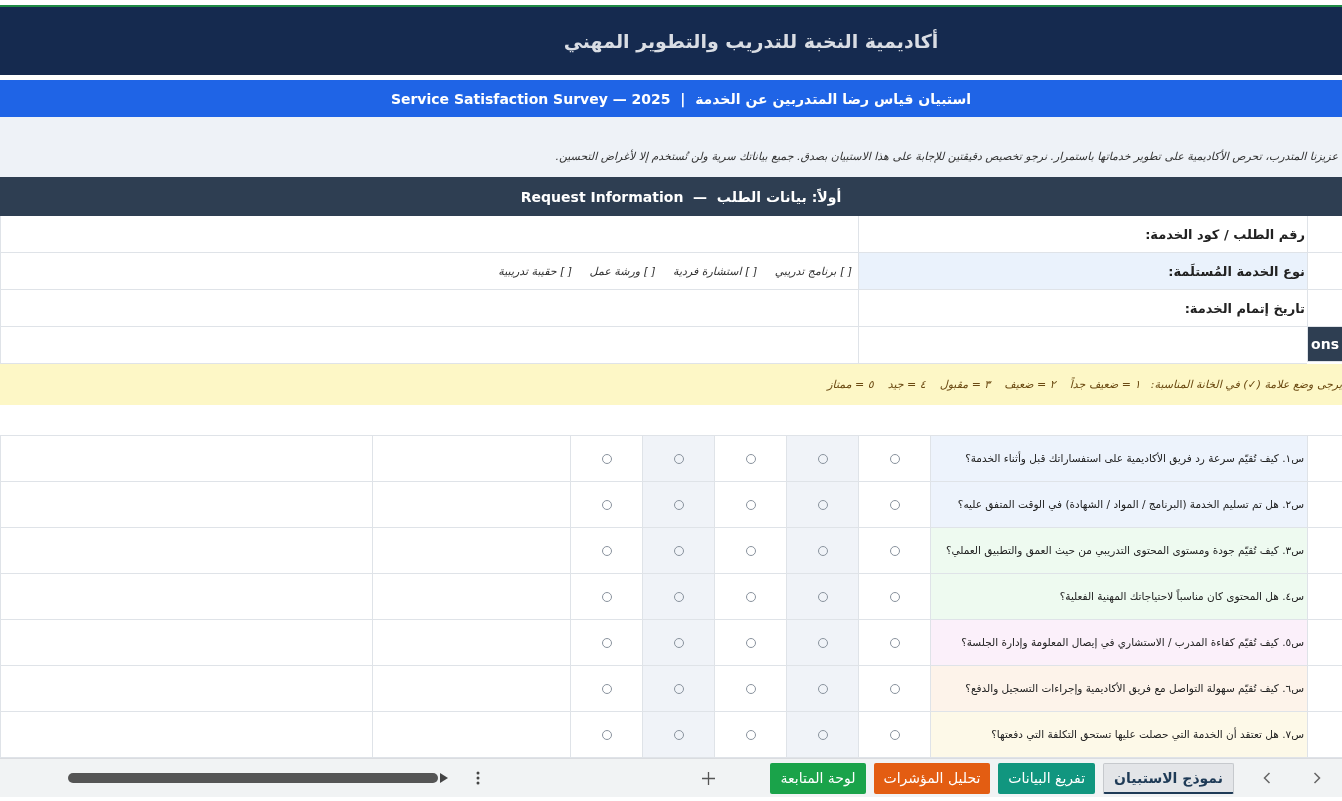 The height and width of the screenshot is (801, 1342). What do you see at coordinates (253, 778) in the screenshot?
I see `horizontal-scrollbar` at bounding box center [253, 778].